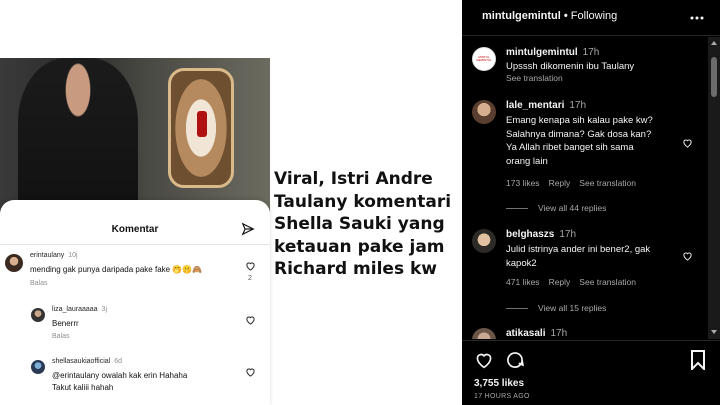 This screenshot has width=720, height=405. I want to click on avatar-logo-text: MINTUL GEMINTUL, so click(484, 58).